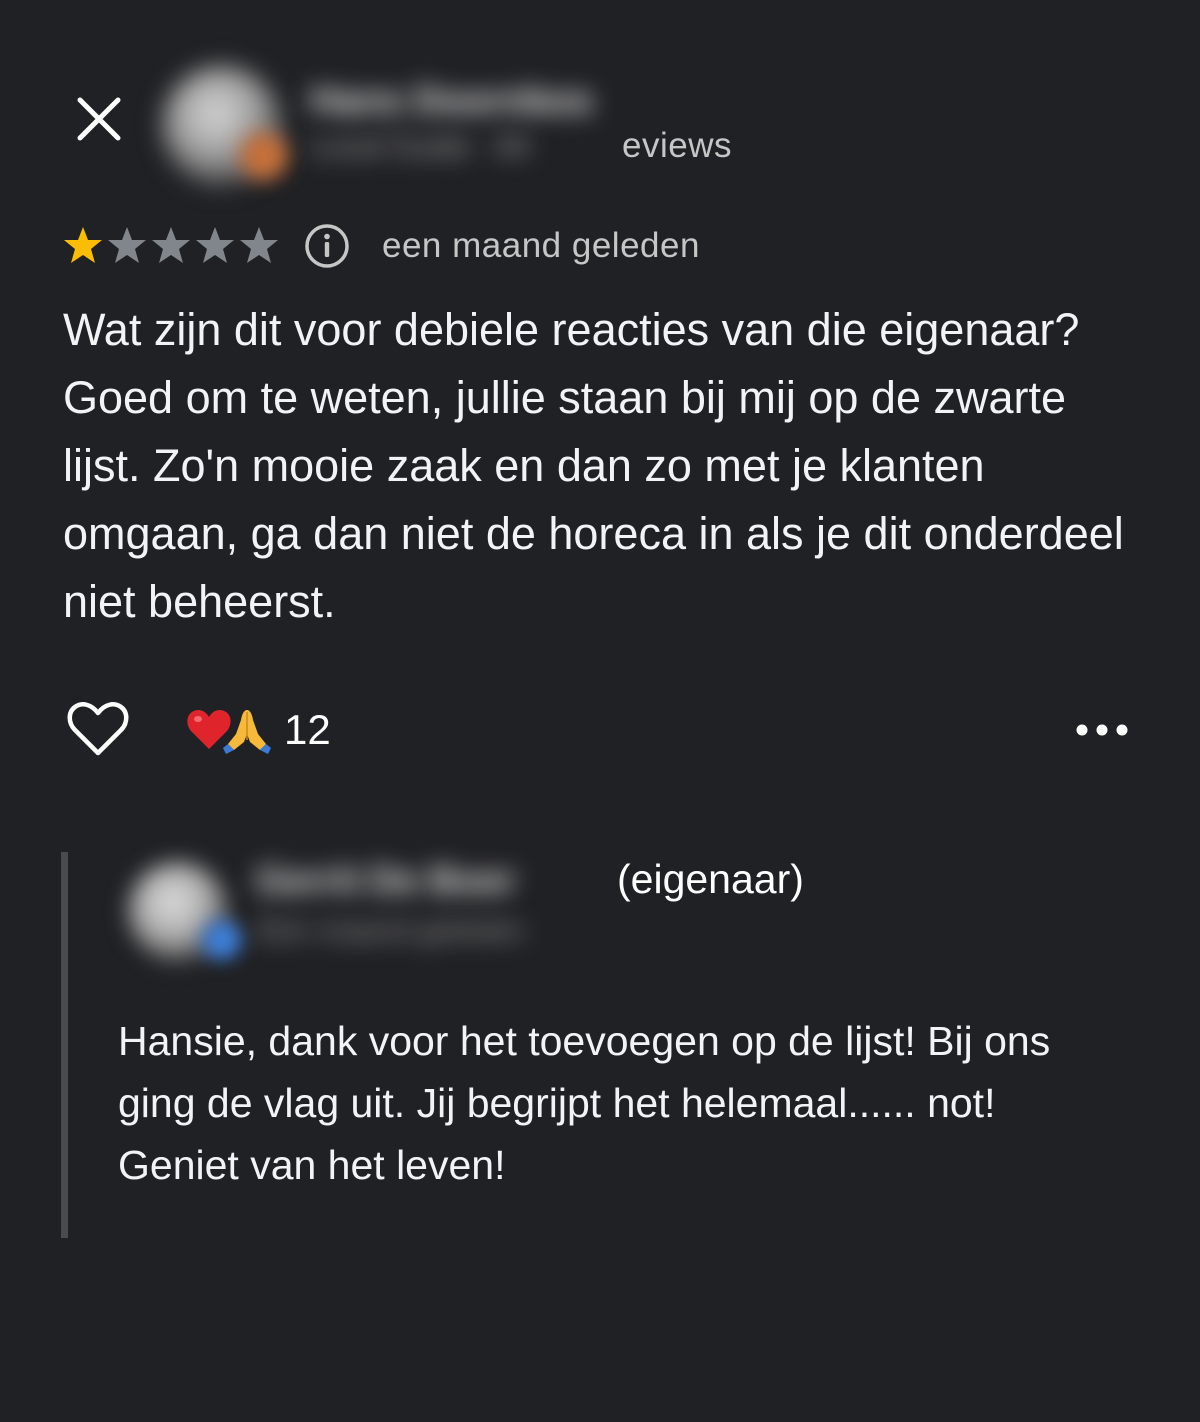 This screenshot has width=1200, height=1422. I want to click on reviewer-header: Hans Doornbos Local Guide · 84, so click(385, 118).